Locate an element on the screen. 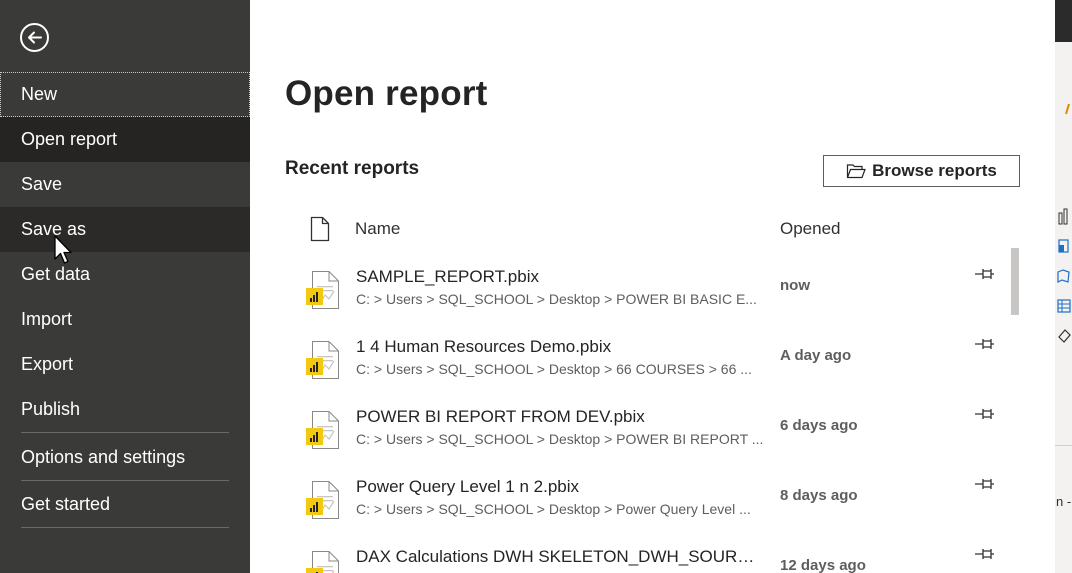 The width and height of the screenshot is (1072, 573). browse-reports-button: Browse reports is located at coordinates (921, 171).